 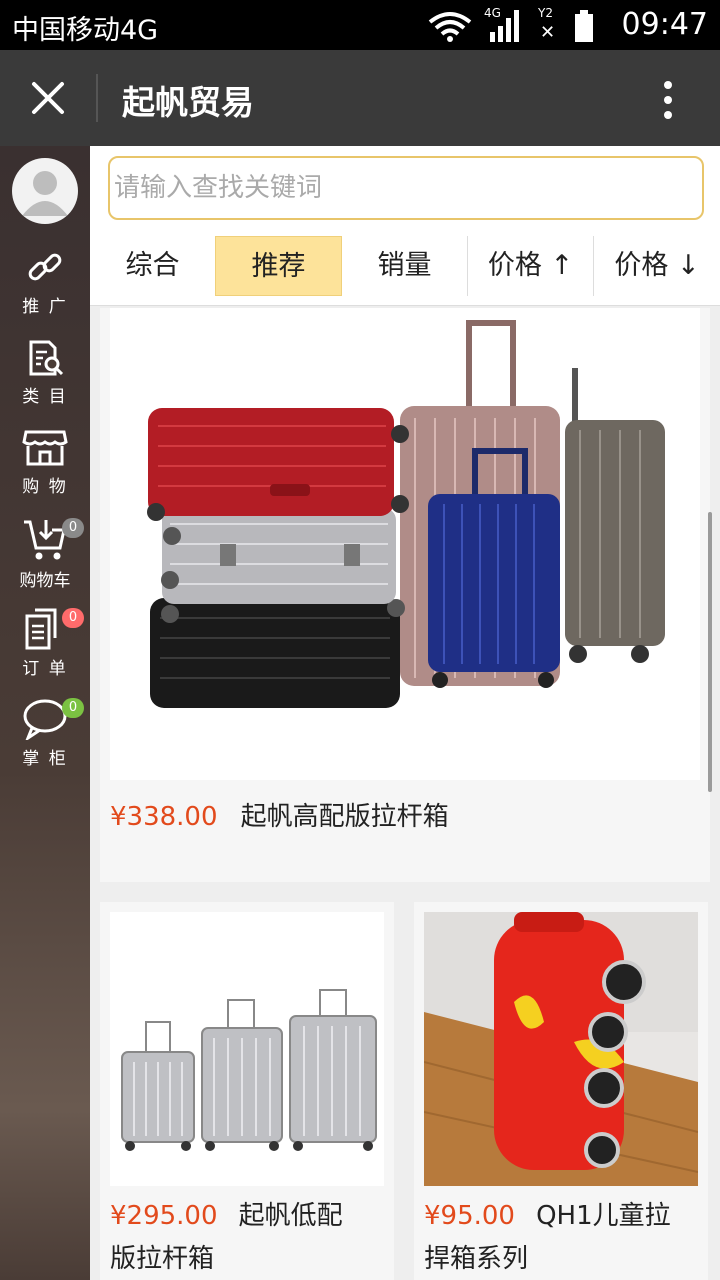 I want to click on search-bar, so click(x=405, y=188).